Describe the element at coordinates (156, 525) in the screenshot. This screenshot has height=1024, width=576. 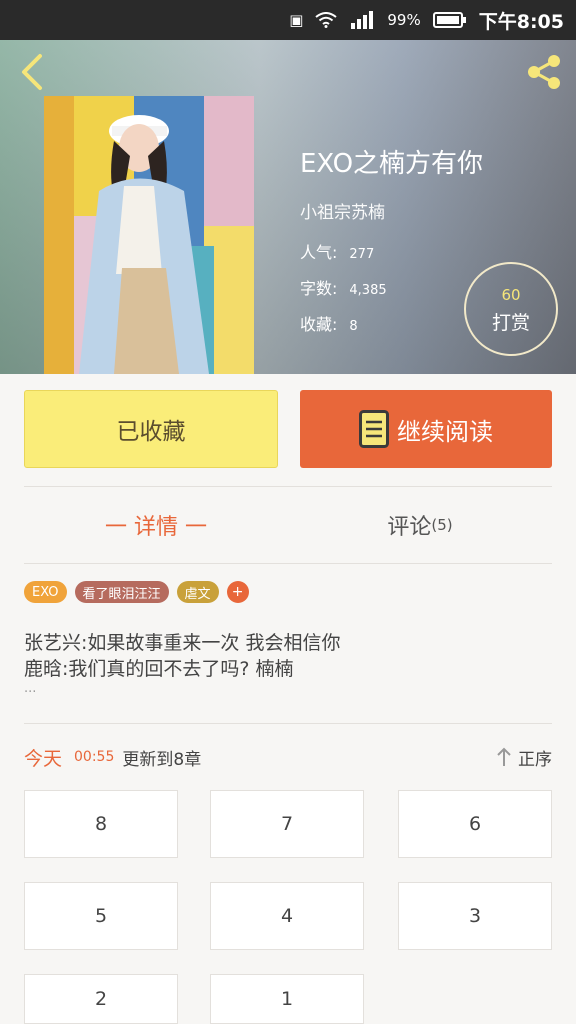
I see `tab-detail: 一 详情 一` at that location.